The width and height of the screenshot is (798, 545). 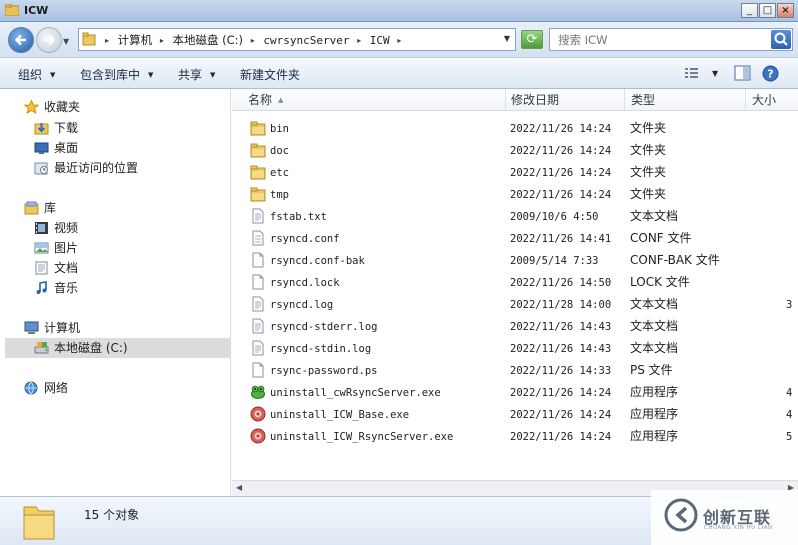 I want to click on view-options-icon, so click(x=692, y=73).